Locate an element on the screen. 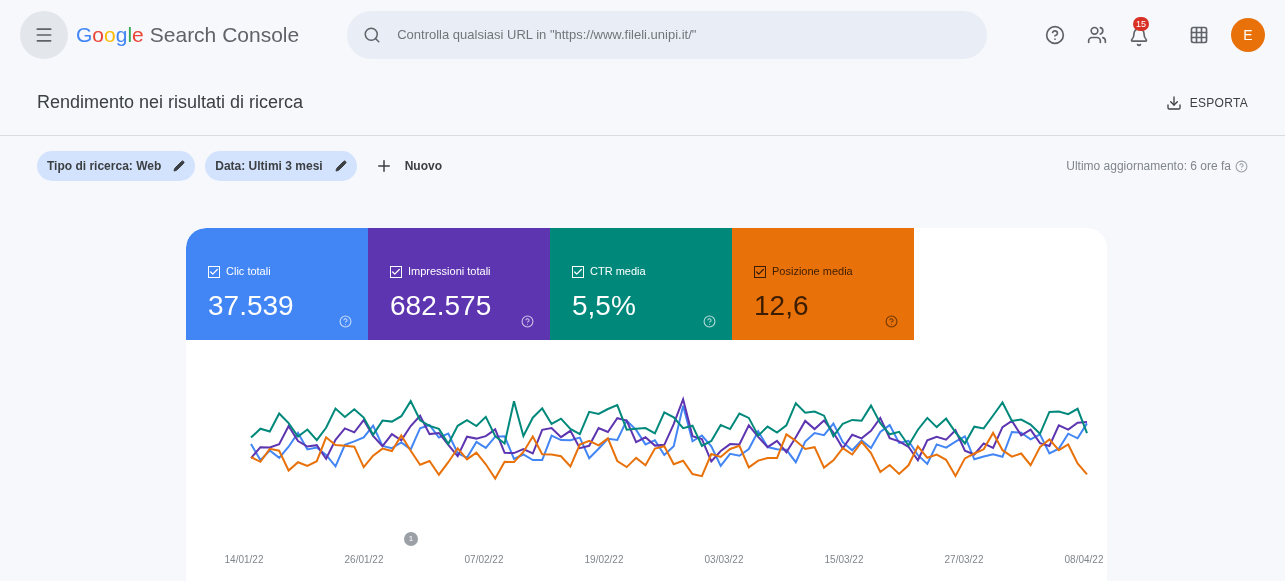 The image size is (1285, 581). metric-tile: Posizione media 12,6 is located at coordinates (823, 284).